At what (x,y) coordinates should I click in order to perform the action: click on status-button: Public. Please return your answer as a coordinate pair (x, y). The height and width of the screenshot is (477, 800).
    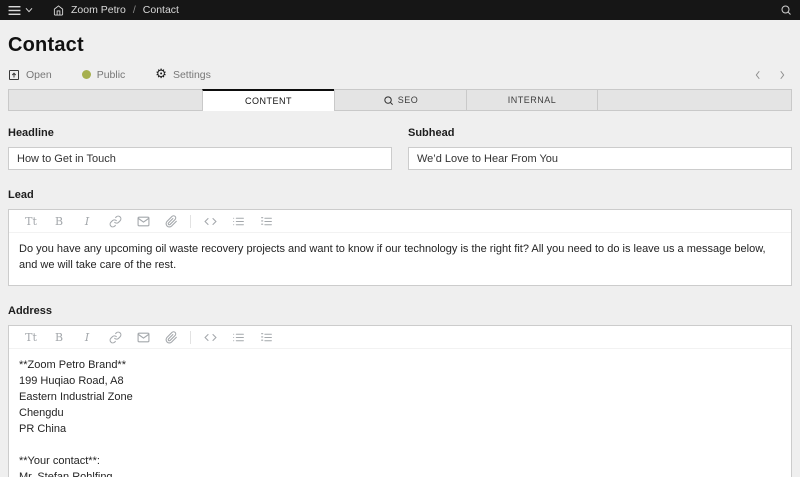
    Looking at the image, I should click on (103, 74).